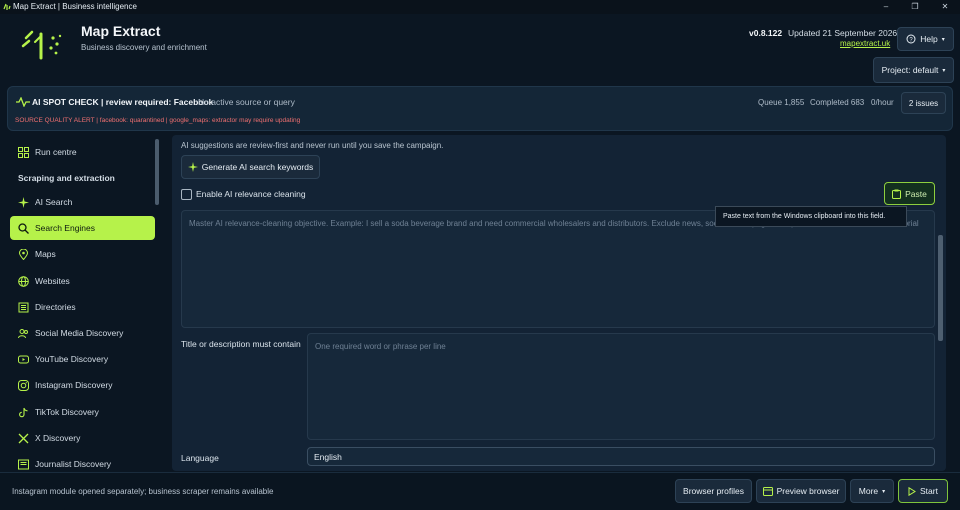 This screenshot has height=510, width=960. Describe the element at coordinates (23, 281) in the screenshot. I see `globe-icon` at that location.